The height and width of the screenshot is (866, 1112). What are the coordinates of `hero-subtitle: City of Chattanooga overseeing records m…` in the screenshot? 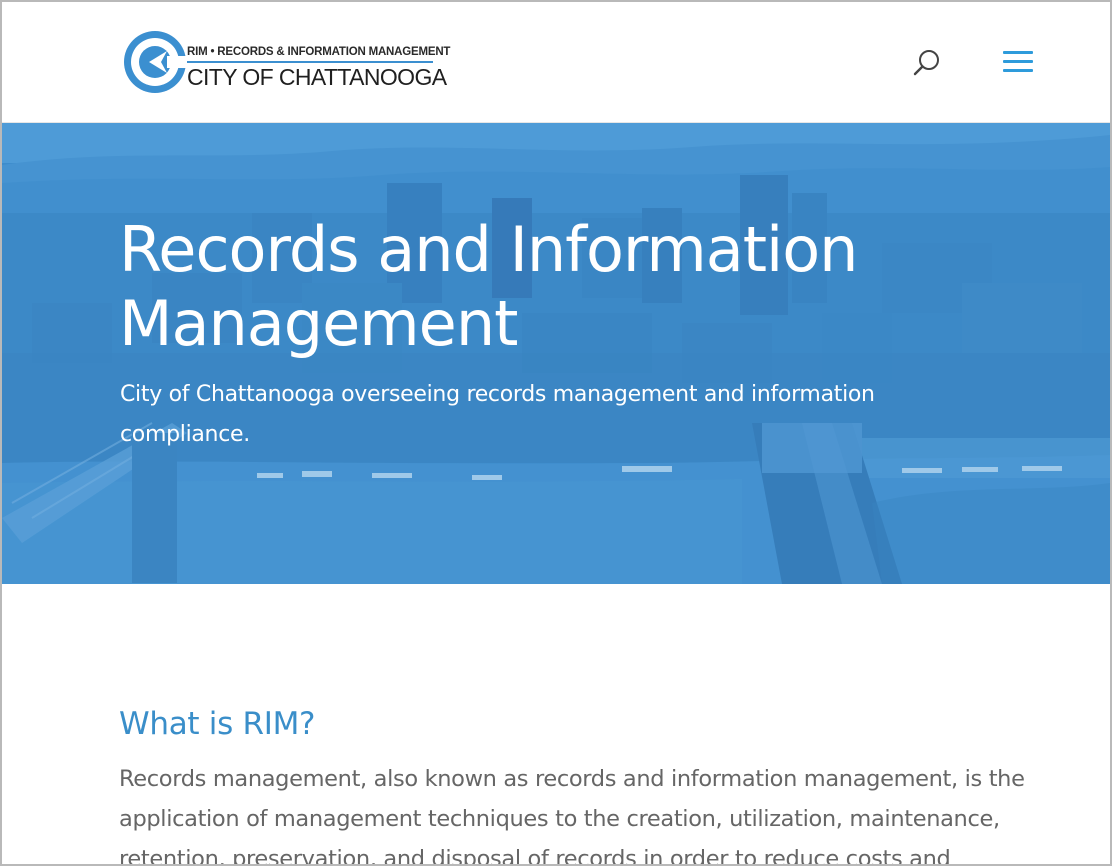 It's located at (497, 414).